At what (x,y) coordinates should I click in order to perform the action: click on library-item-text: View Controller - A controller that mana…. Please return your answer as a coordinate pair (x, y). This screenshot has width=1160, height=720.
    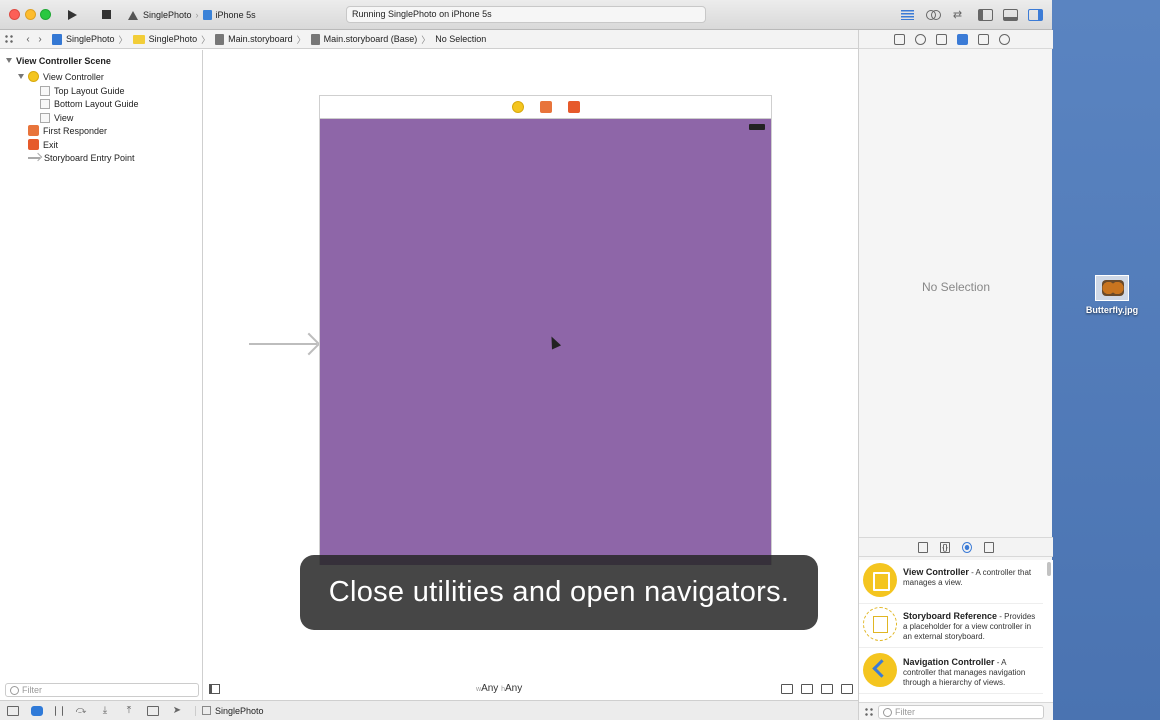
    Looking at the image, I should click on (971, 575).